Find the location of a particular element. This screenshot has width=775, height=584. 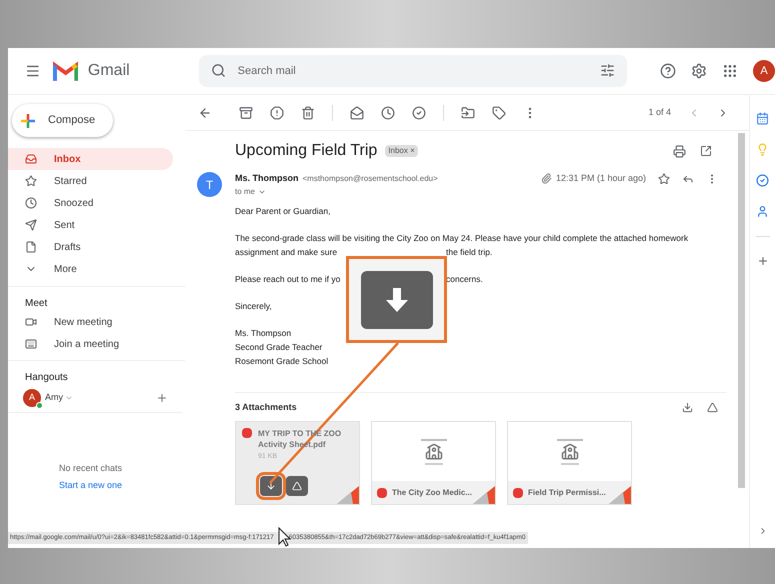

nav-item: More is located at coordinates (90, 269).